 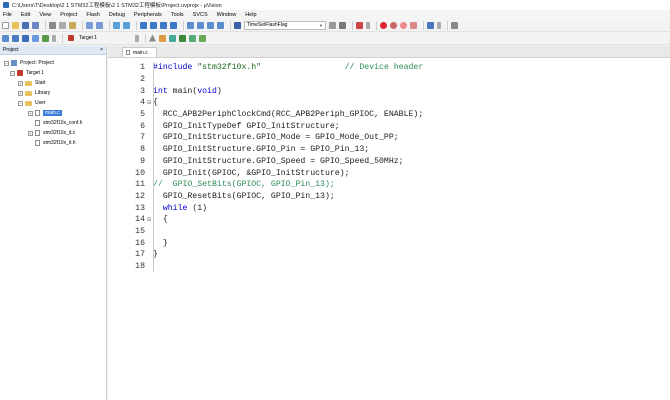 What do you see at coordinates (172, 38) in the screenshot?
I see `manage-run-time-icon` at bounding box center [172, 38].